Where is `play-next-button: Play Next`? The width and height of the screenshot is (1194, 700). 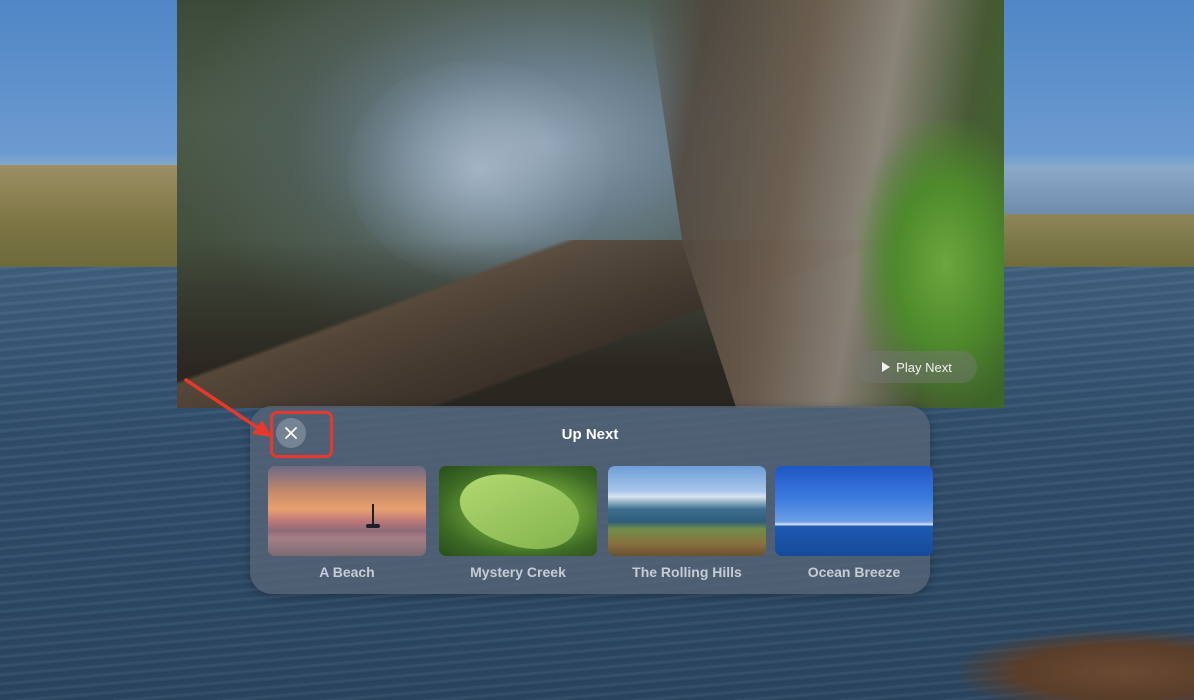
play-next-button: Play Next is located at coordinates (917, 367).